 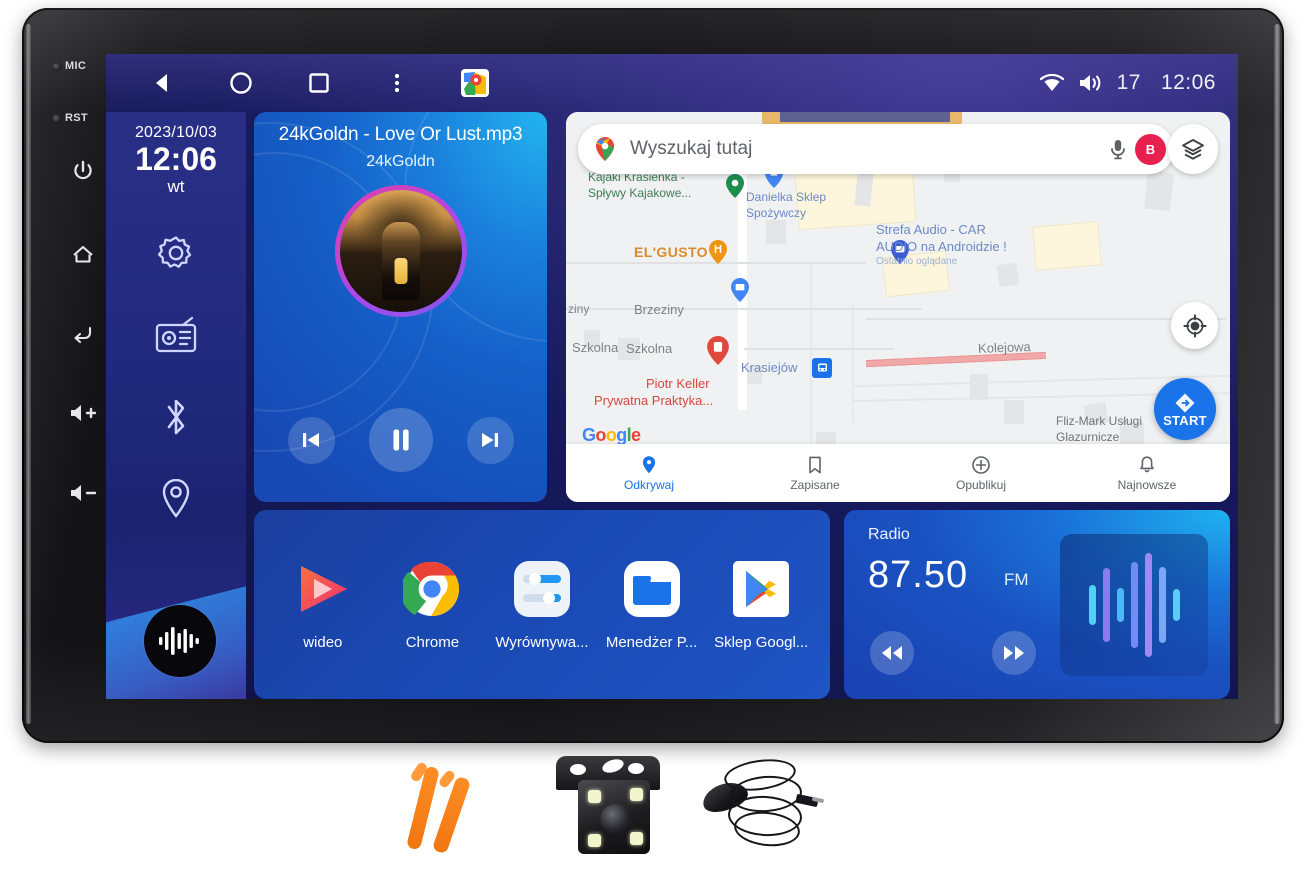 What do you see at coordinates (652, 589) in the screenshot?
I see `file-manager-icon` at bounding box center [652, 589].